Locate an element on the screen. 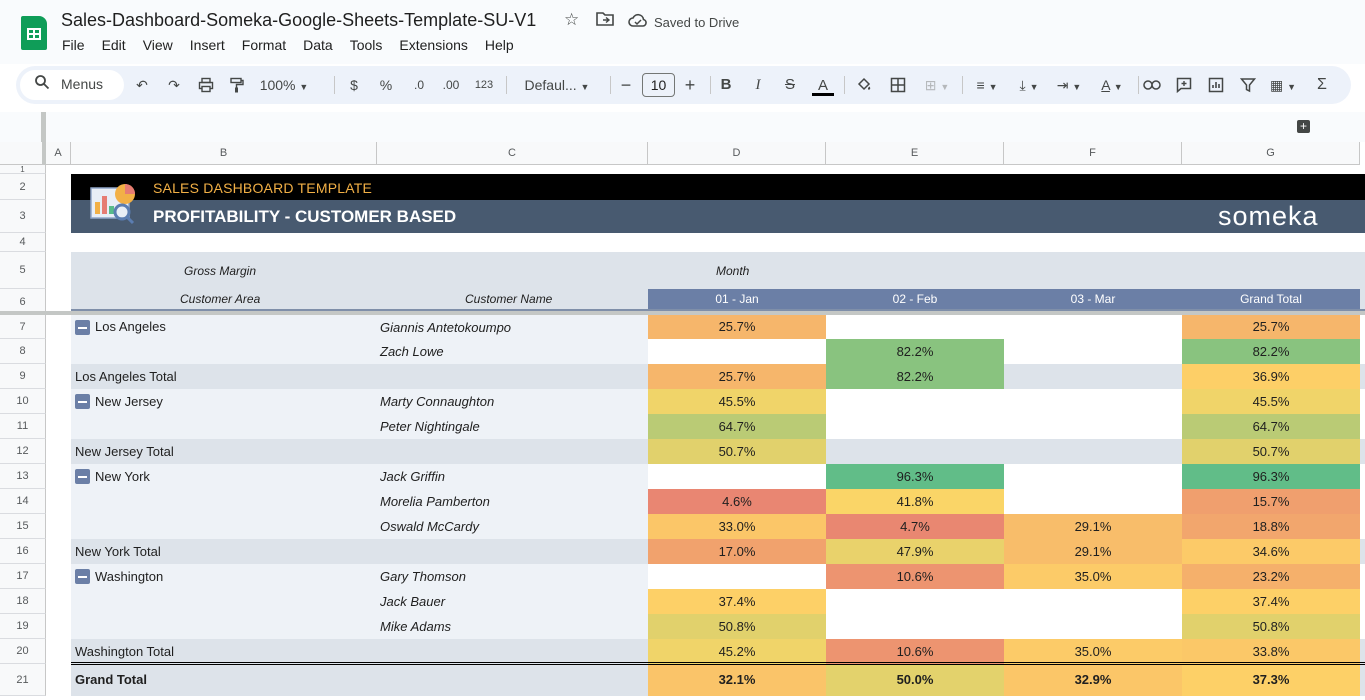  margin-value-cell: 45.2% is located at coordinates (737, 651).